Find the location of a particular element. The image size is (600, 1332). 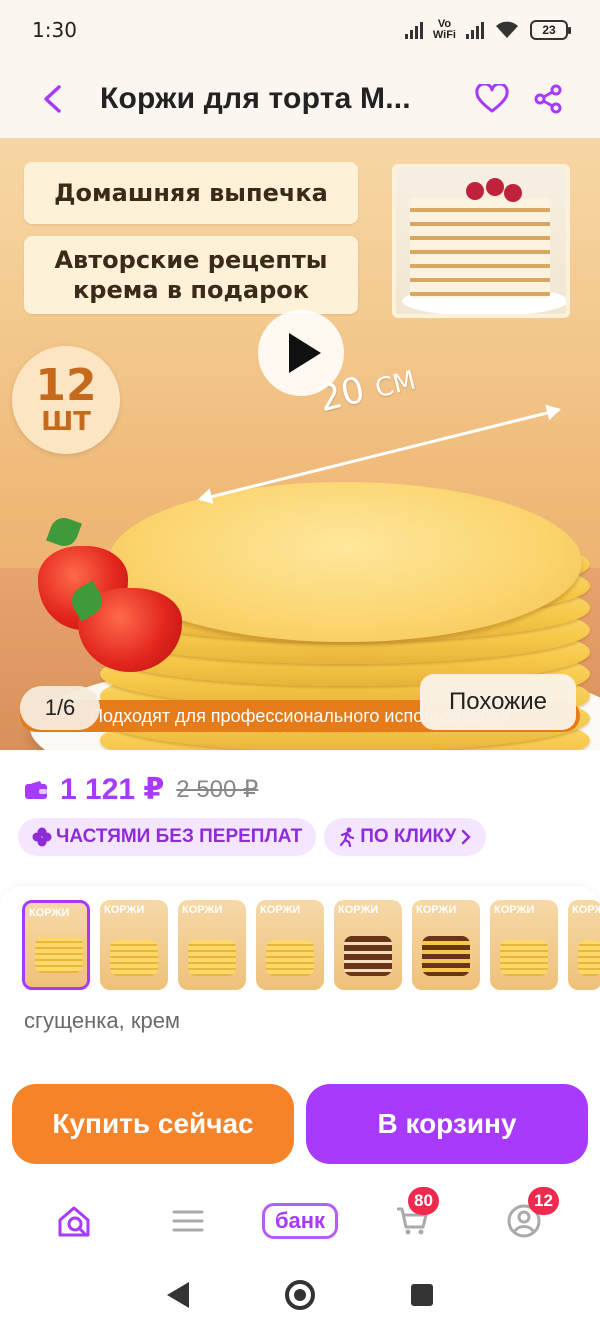

payment-tags: ЧАСТЯМИ БЕЗ ПЕРЕПЛАТ ПО КЛИКУ is located at coordinates (252, 837).